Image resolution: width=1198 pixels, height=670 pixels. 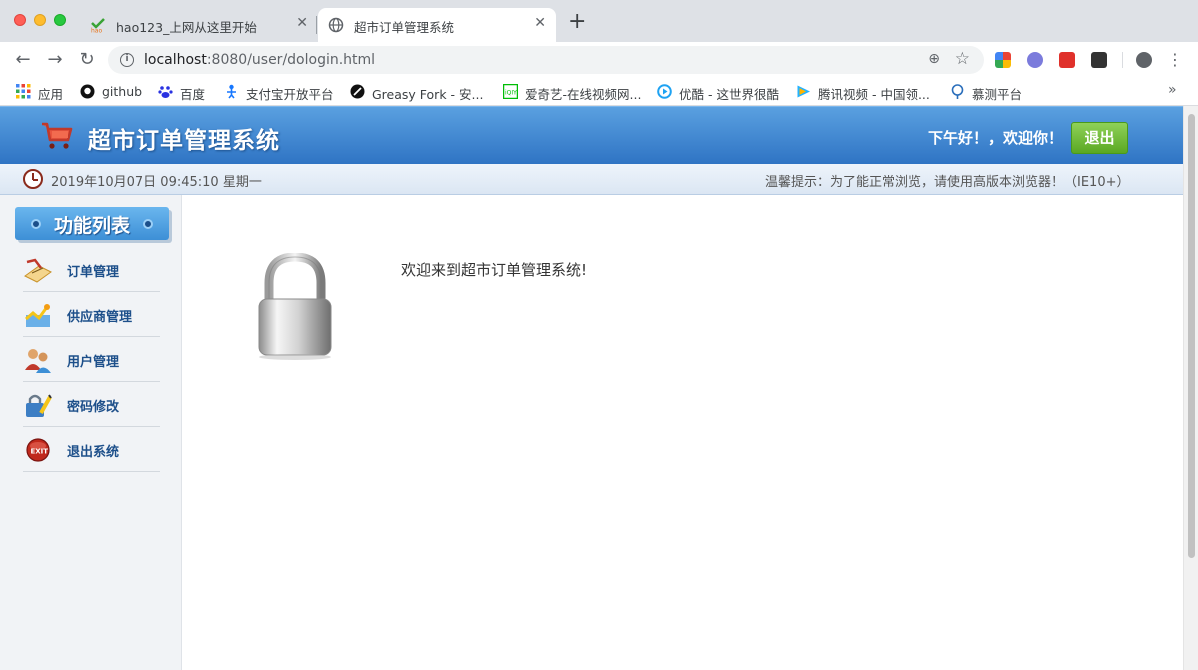 What do you see at coordinates (494, 270) in the screenshot?
I see `welcome-message: 欢迎来到超市订单管理系统!` at bounding box center [494, 270].